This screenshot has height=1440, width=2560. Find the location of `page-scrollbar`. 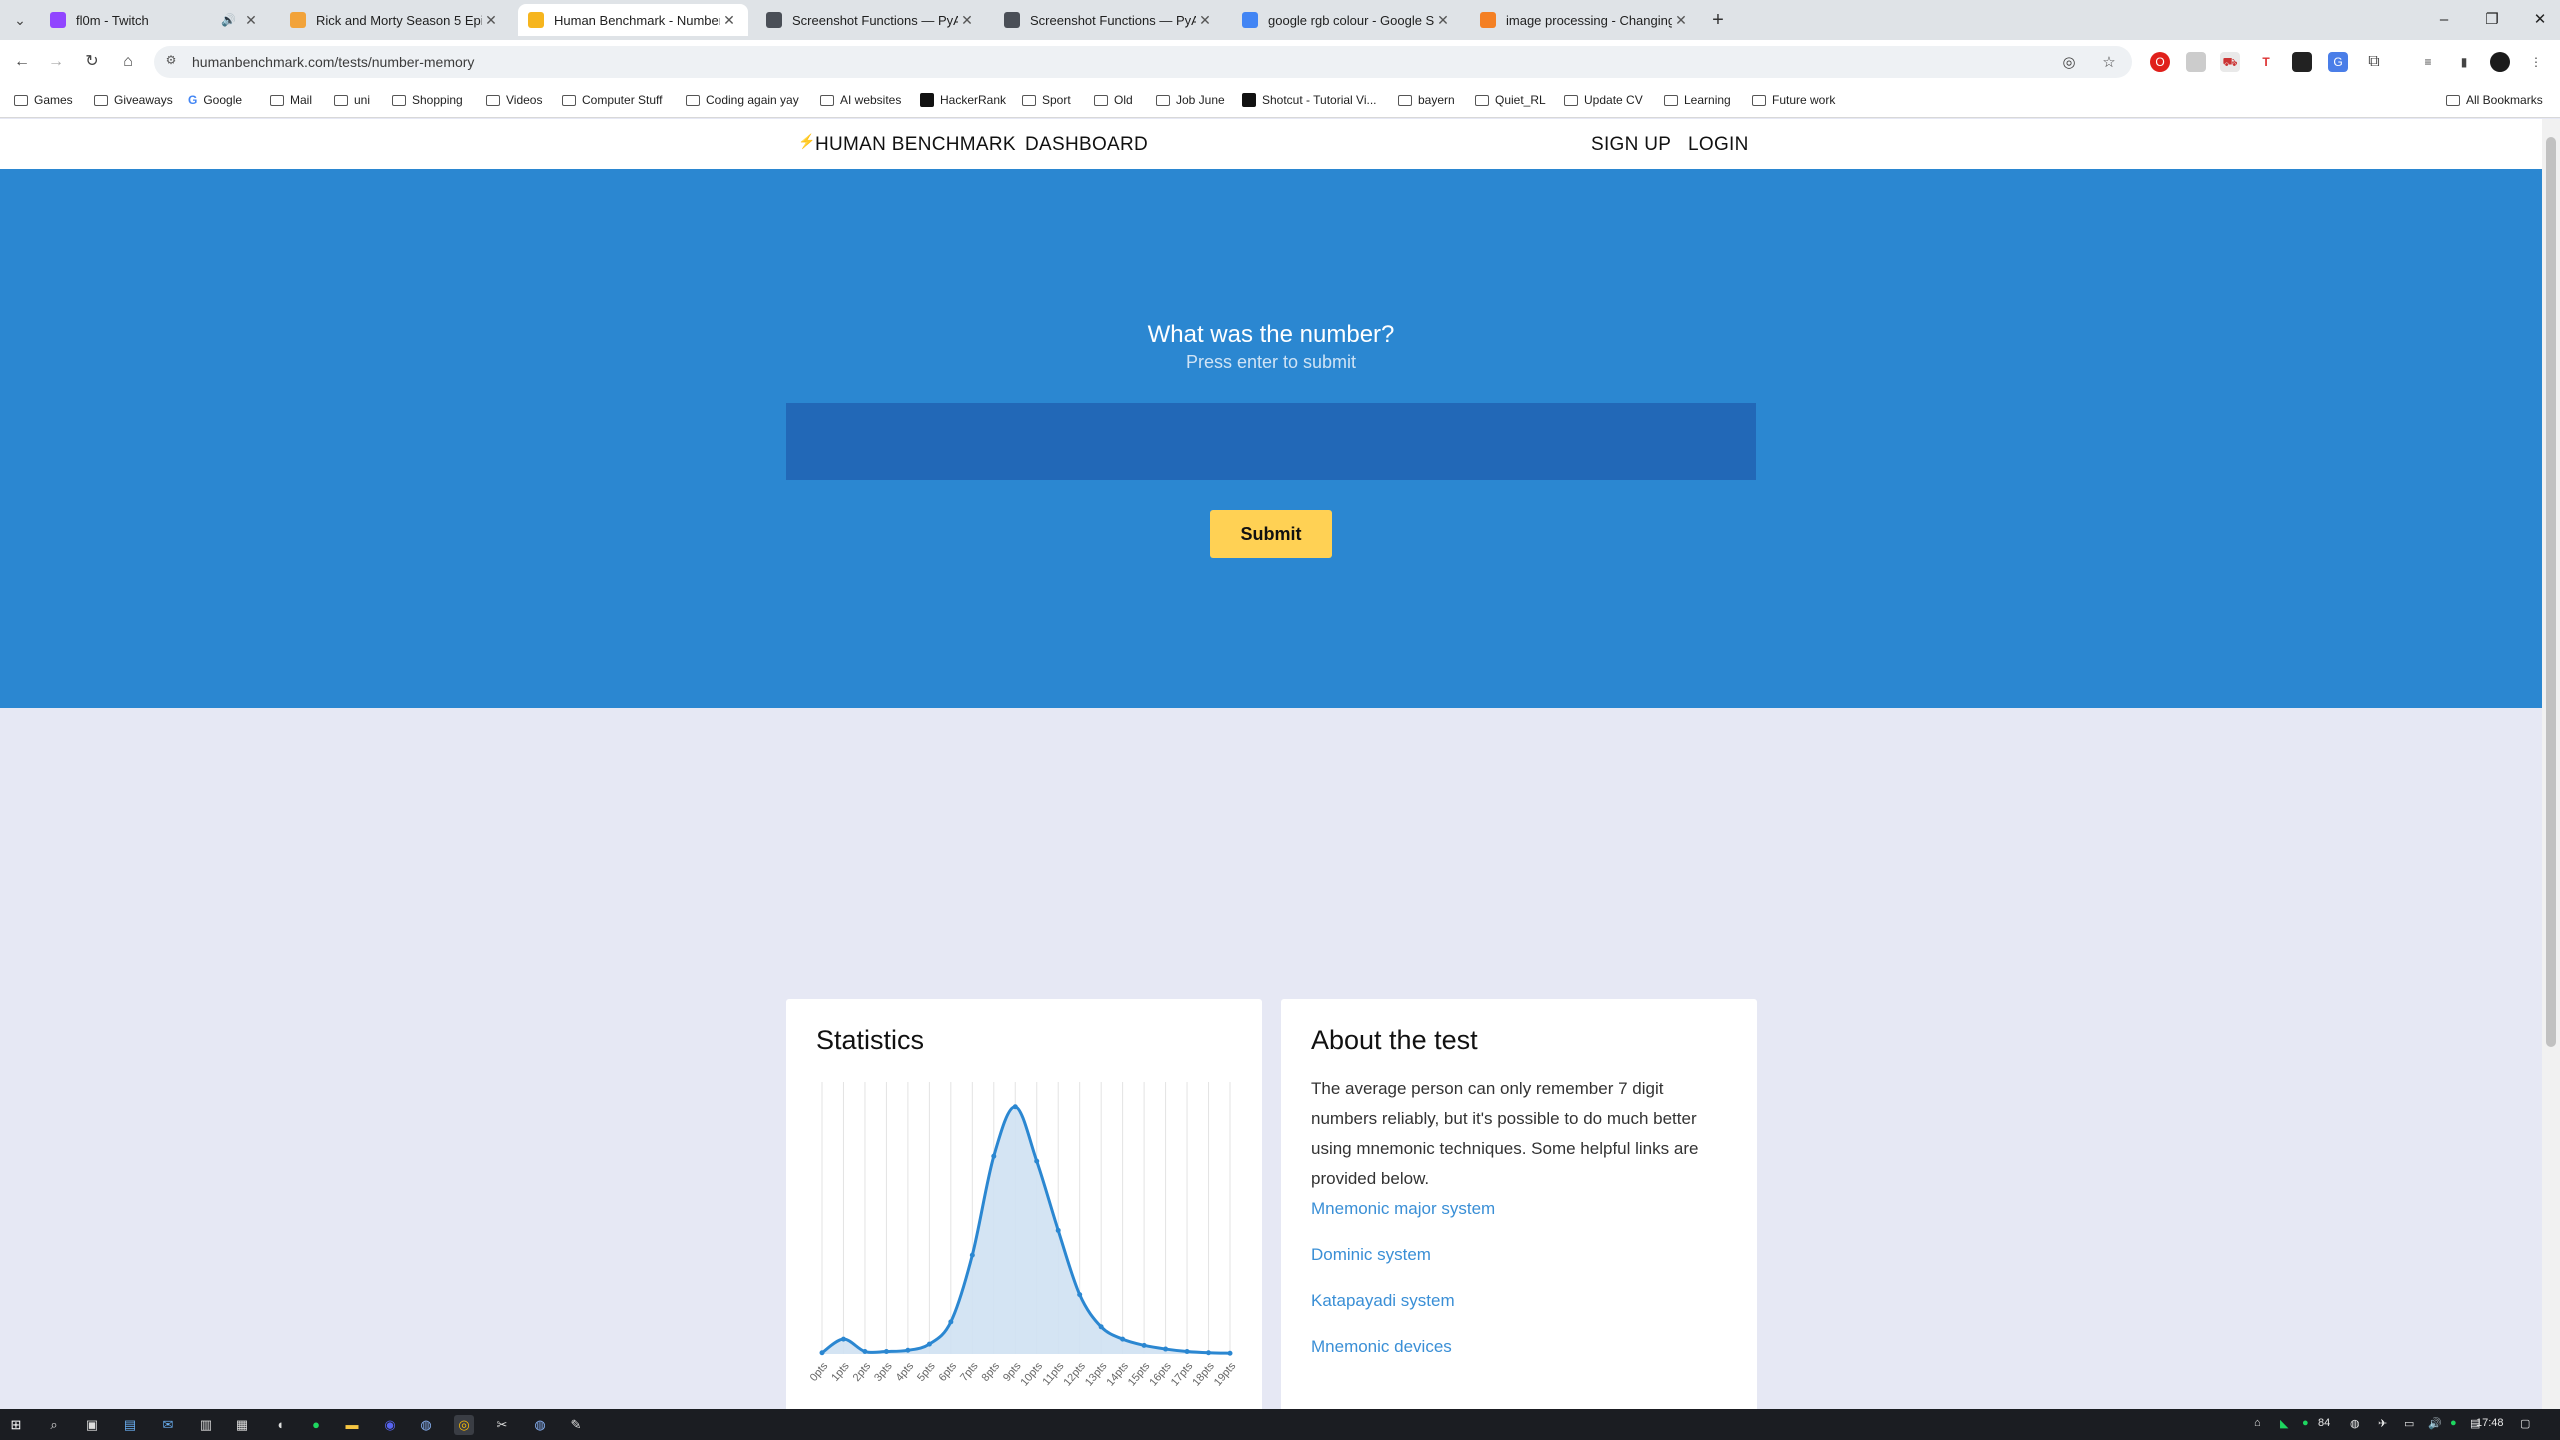

page-scrollbar is located at coordinates (2551, 764).